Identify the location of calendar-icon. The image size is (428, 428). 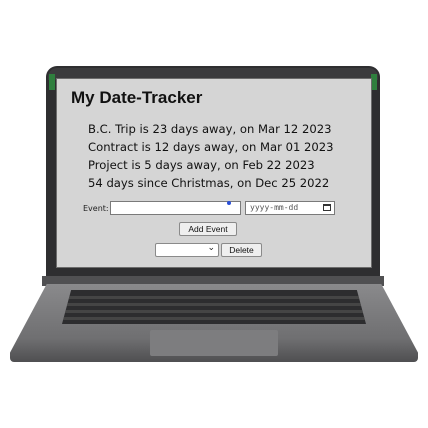
(327, 207).